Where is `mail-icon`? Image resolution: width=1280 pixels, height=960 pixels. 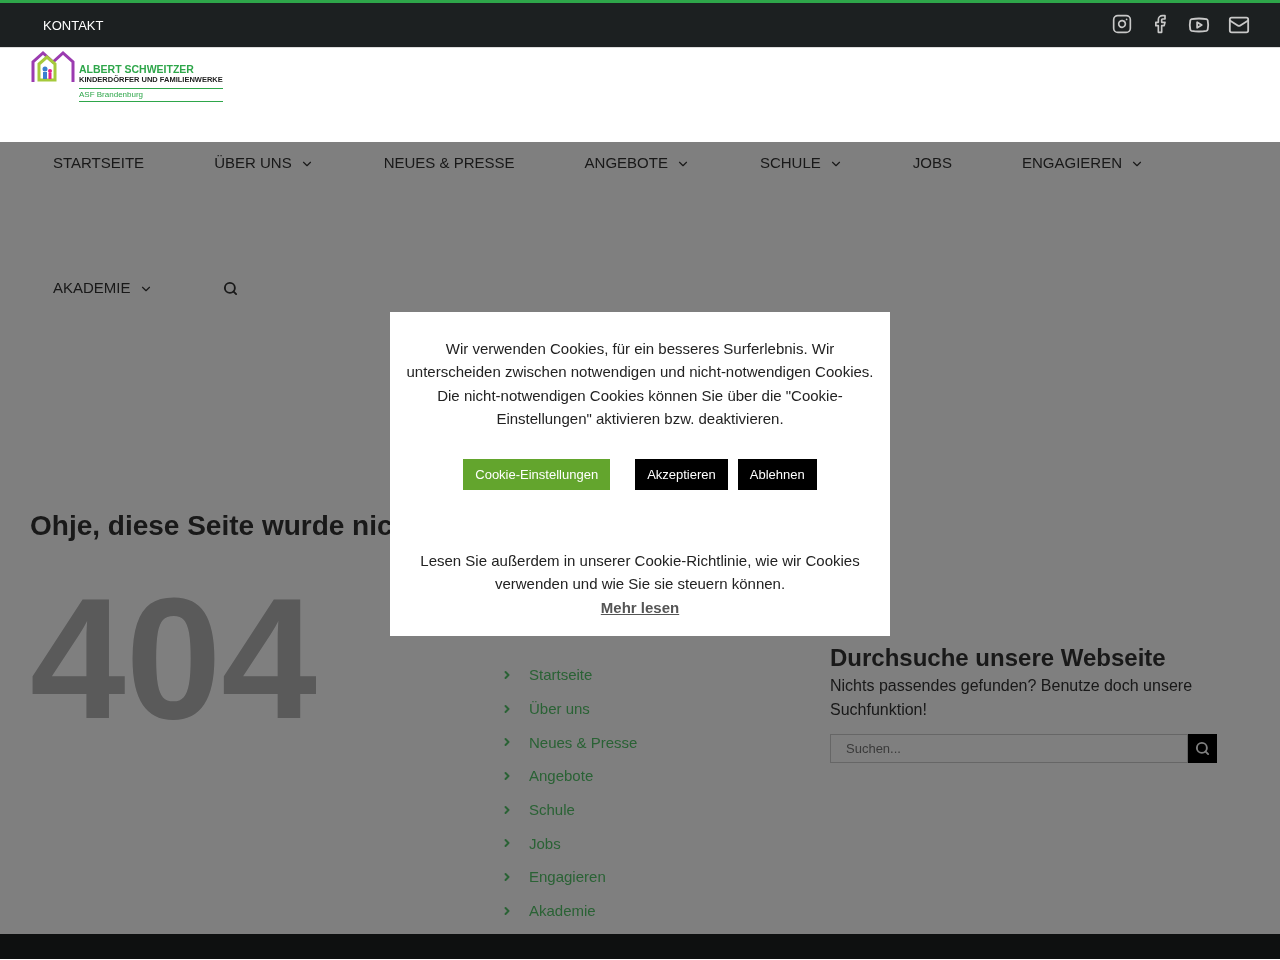 mail-icon is located at coordinates (1239, 25).